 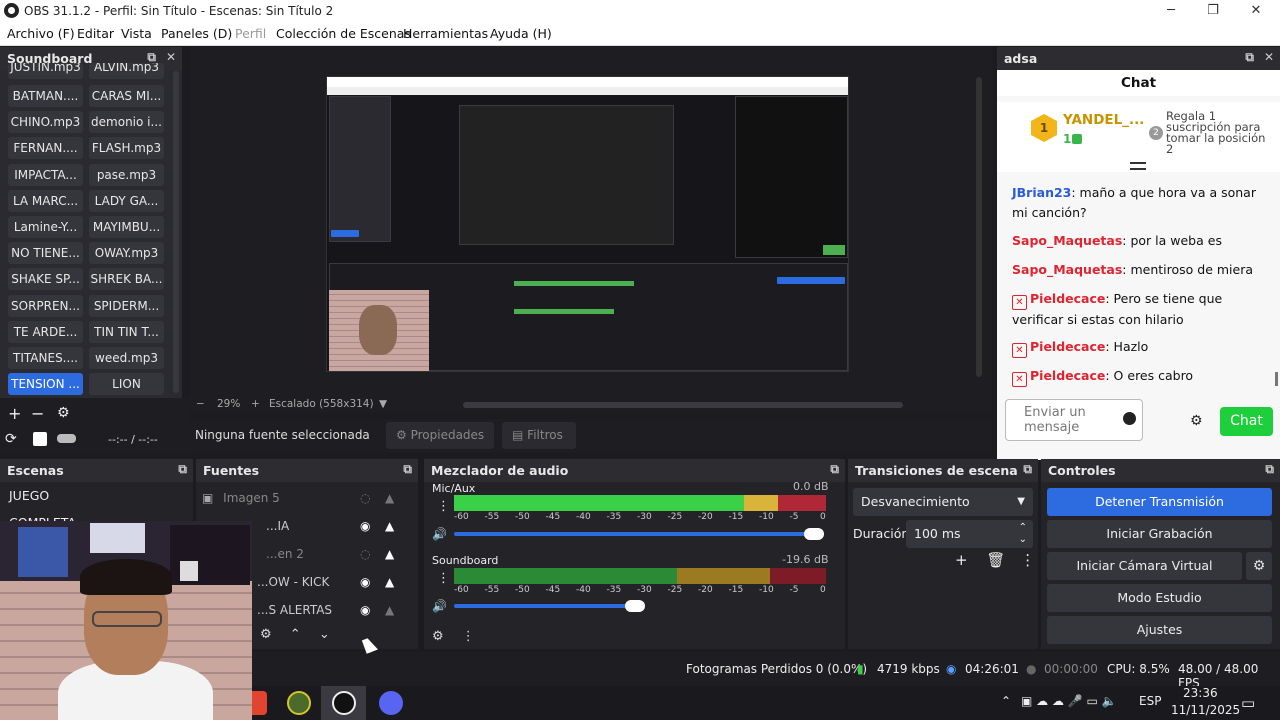 What do you see at coordinates (136, 33) in the screenshot?
I see `menu-vista: Vista` at bounding box center [136, 33].